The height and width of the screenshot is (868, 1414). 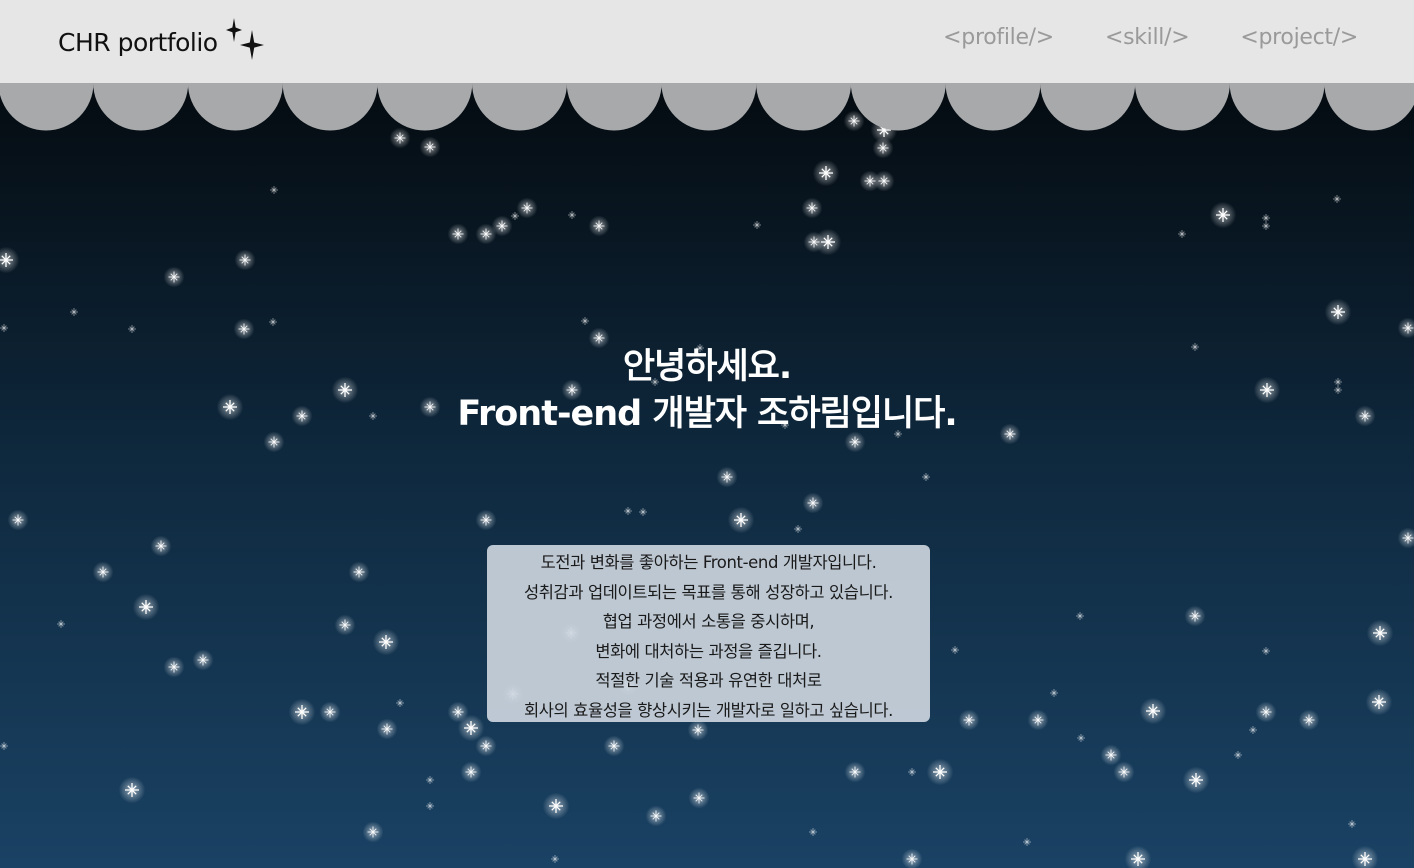 I want to click on nav-link-skill: <skill/>, so click(x=1147, y=37).